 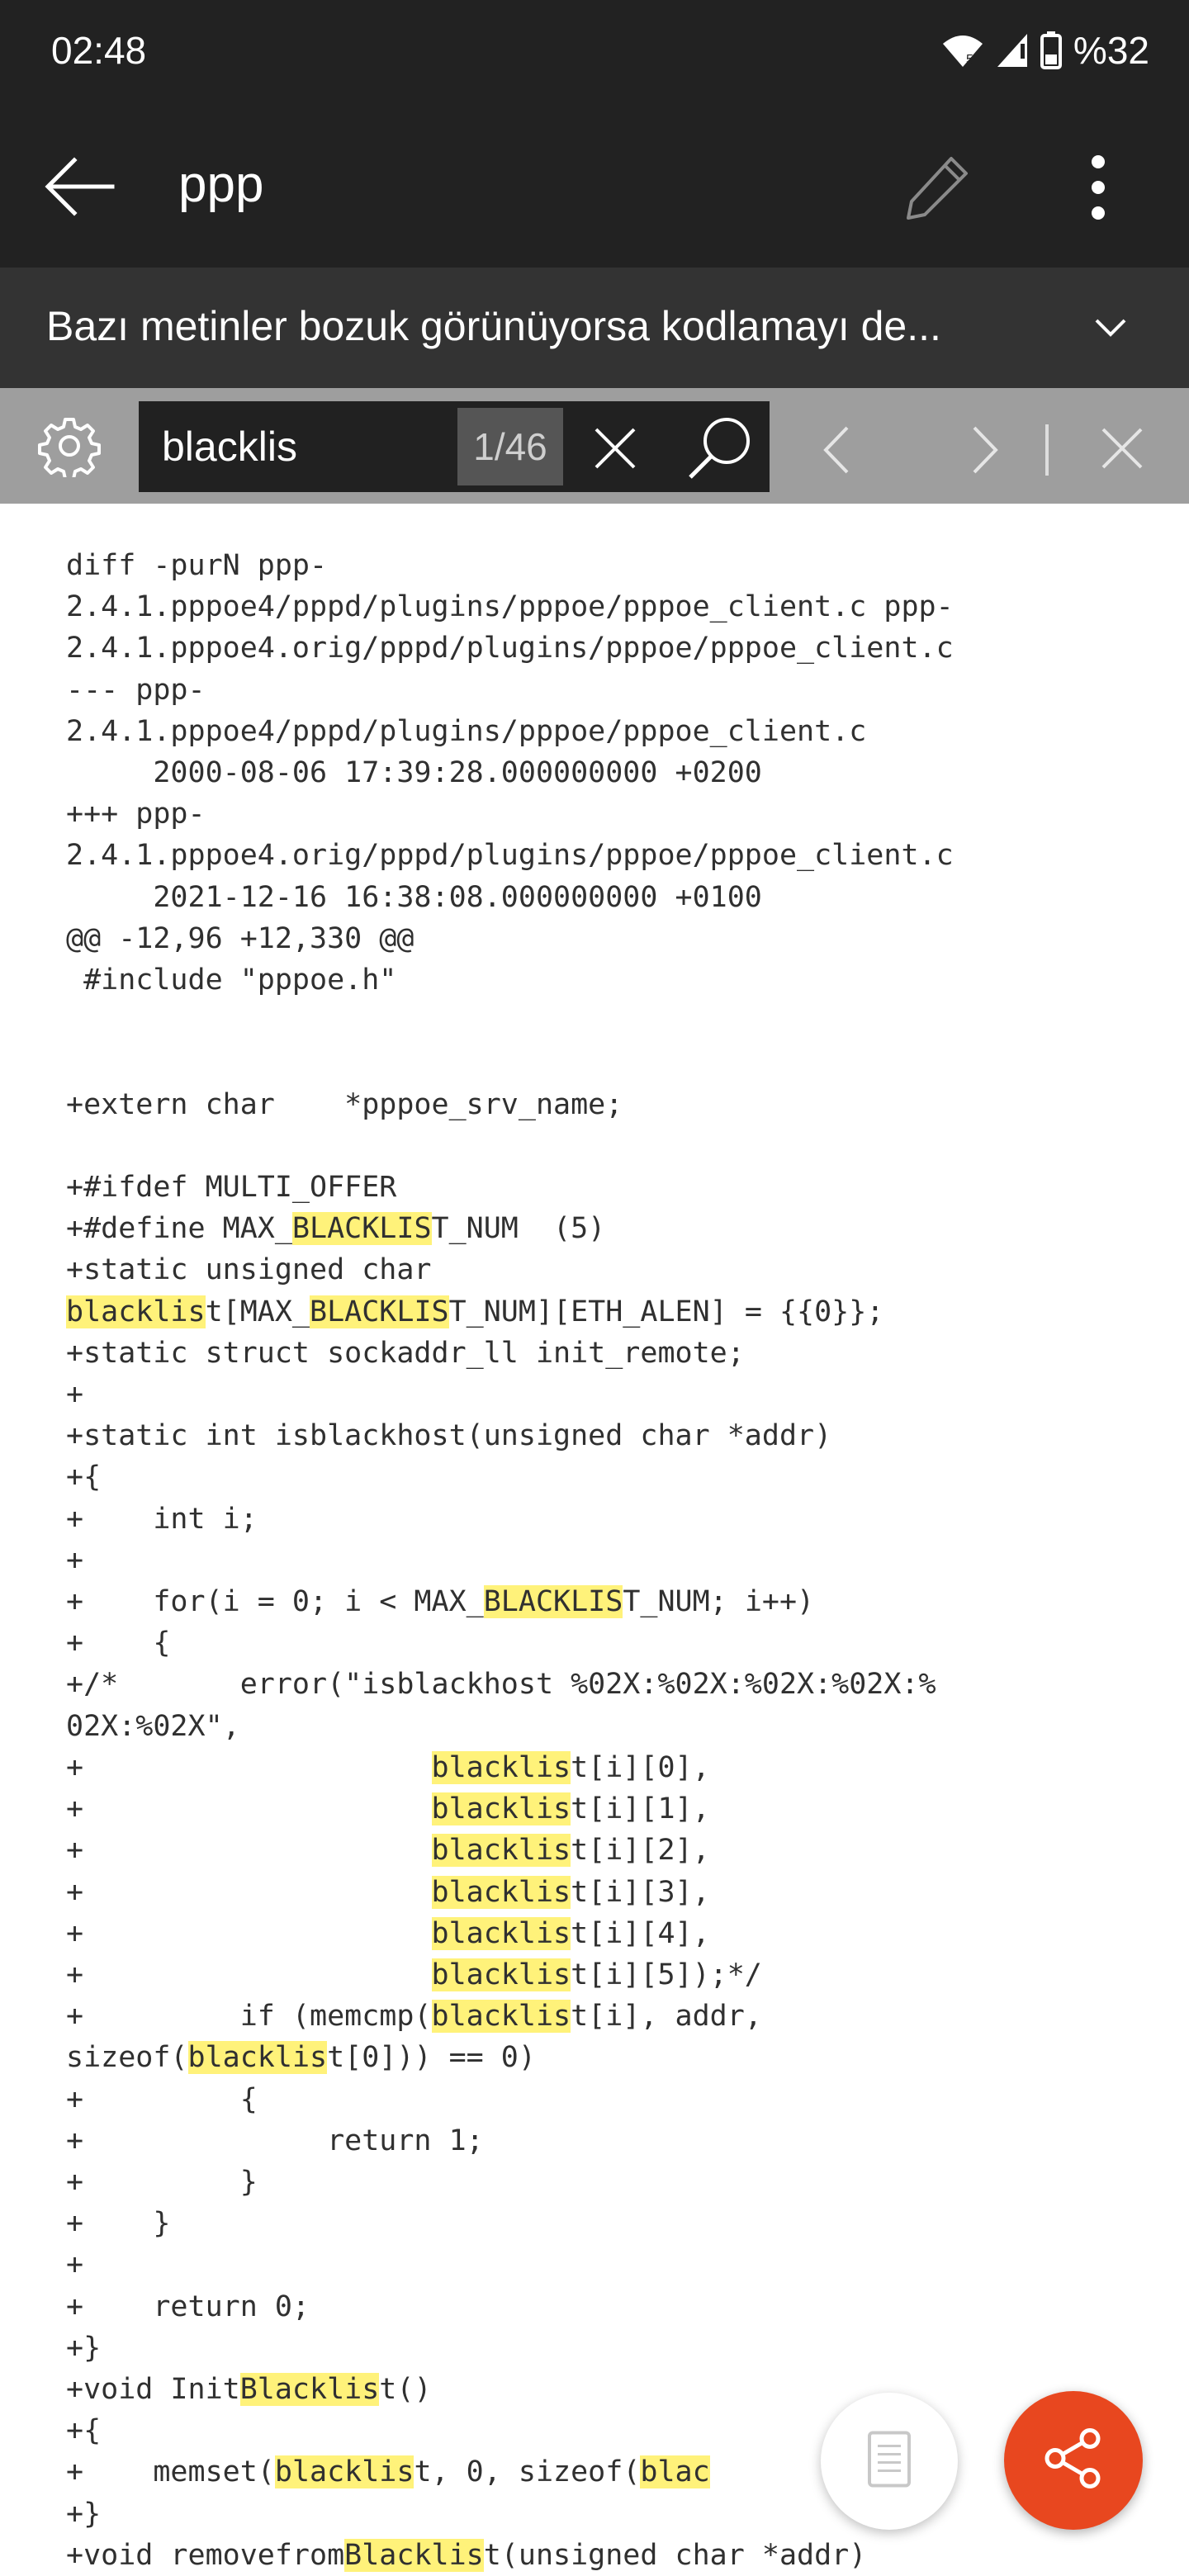 I want to click on code-line: + blacklist[i][2],, so click(x=611, y=1850).